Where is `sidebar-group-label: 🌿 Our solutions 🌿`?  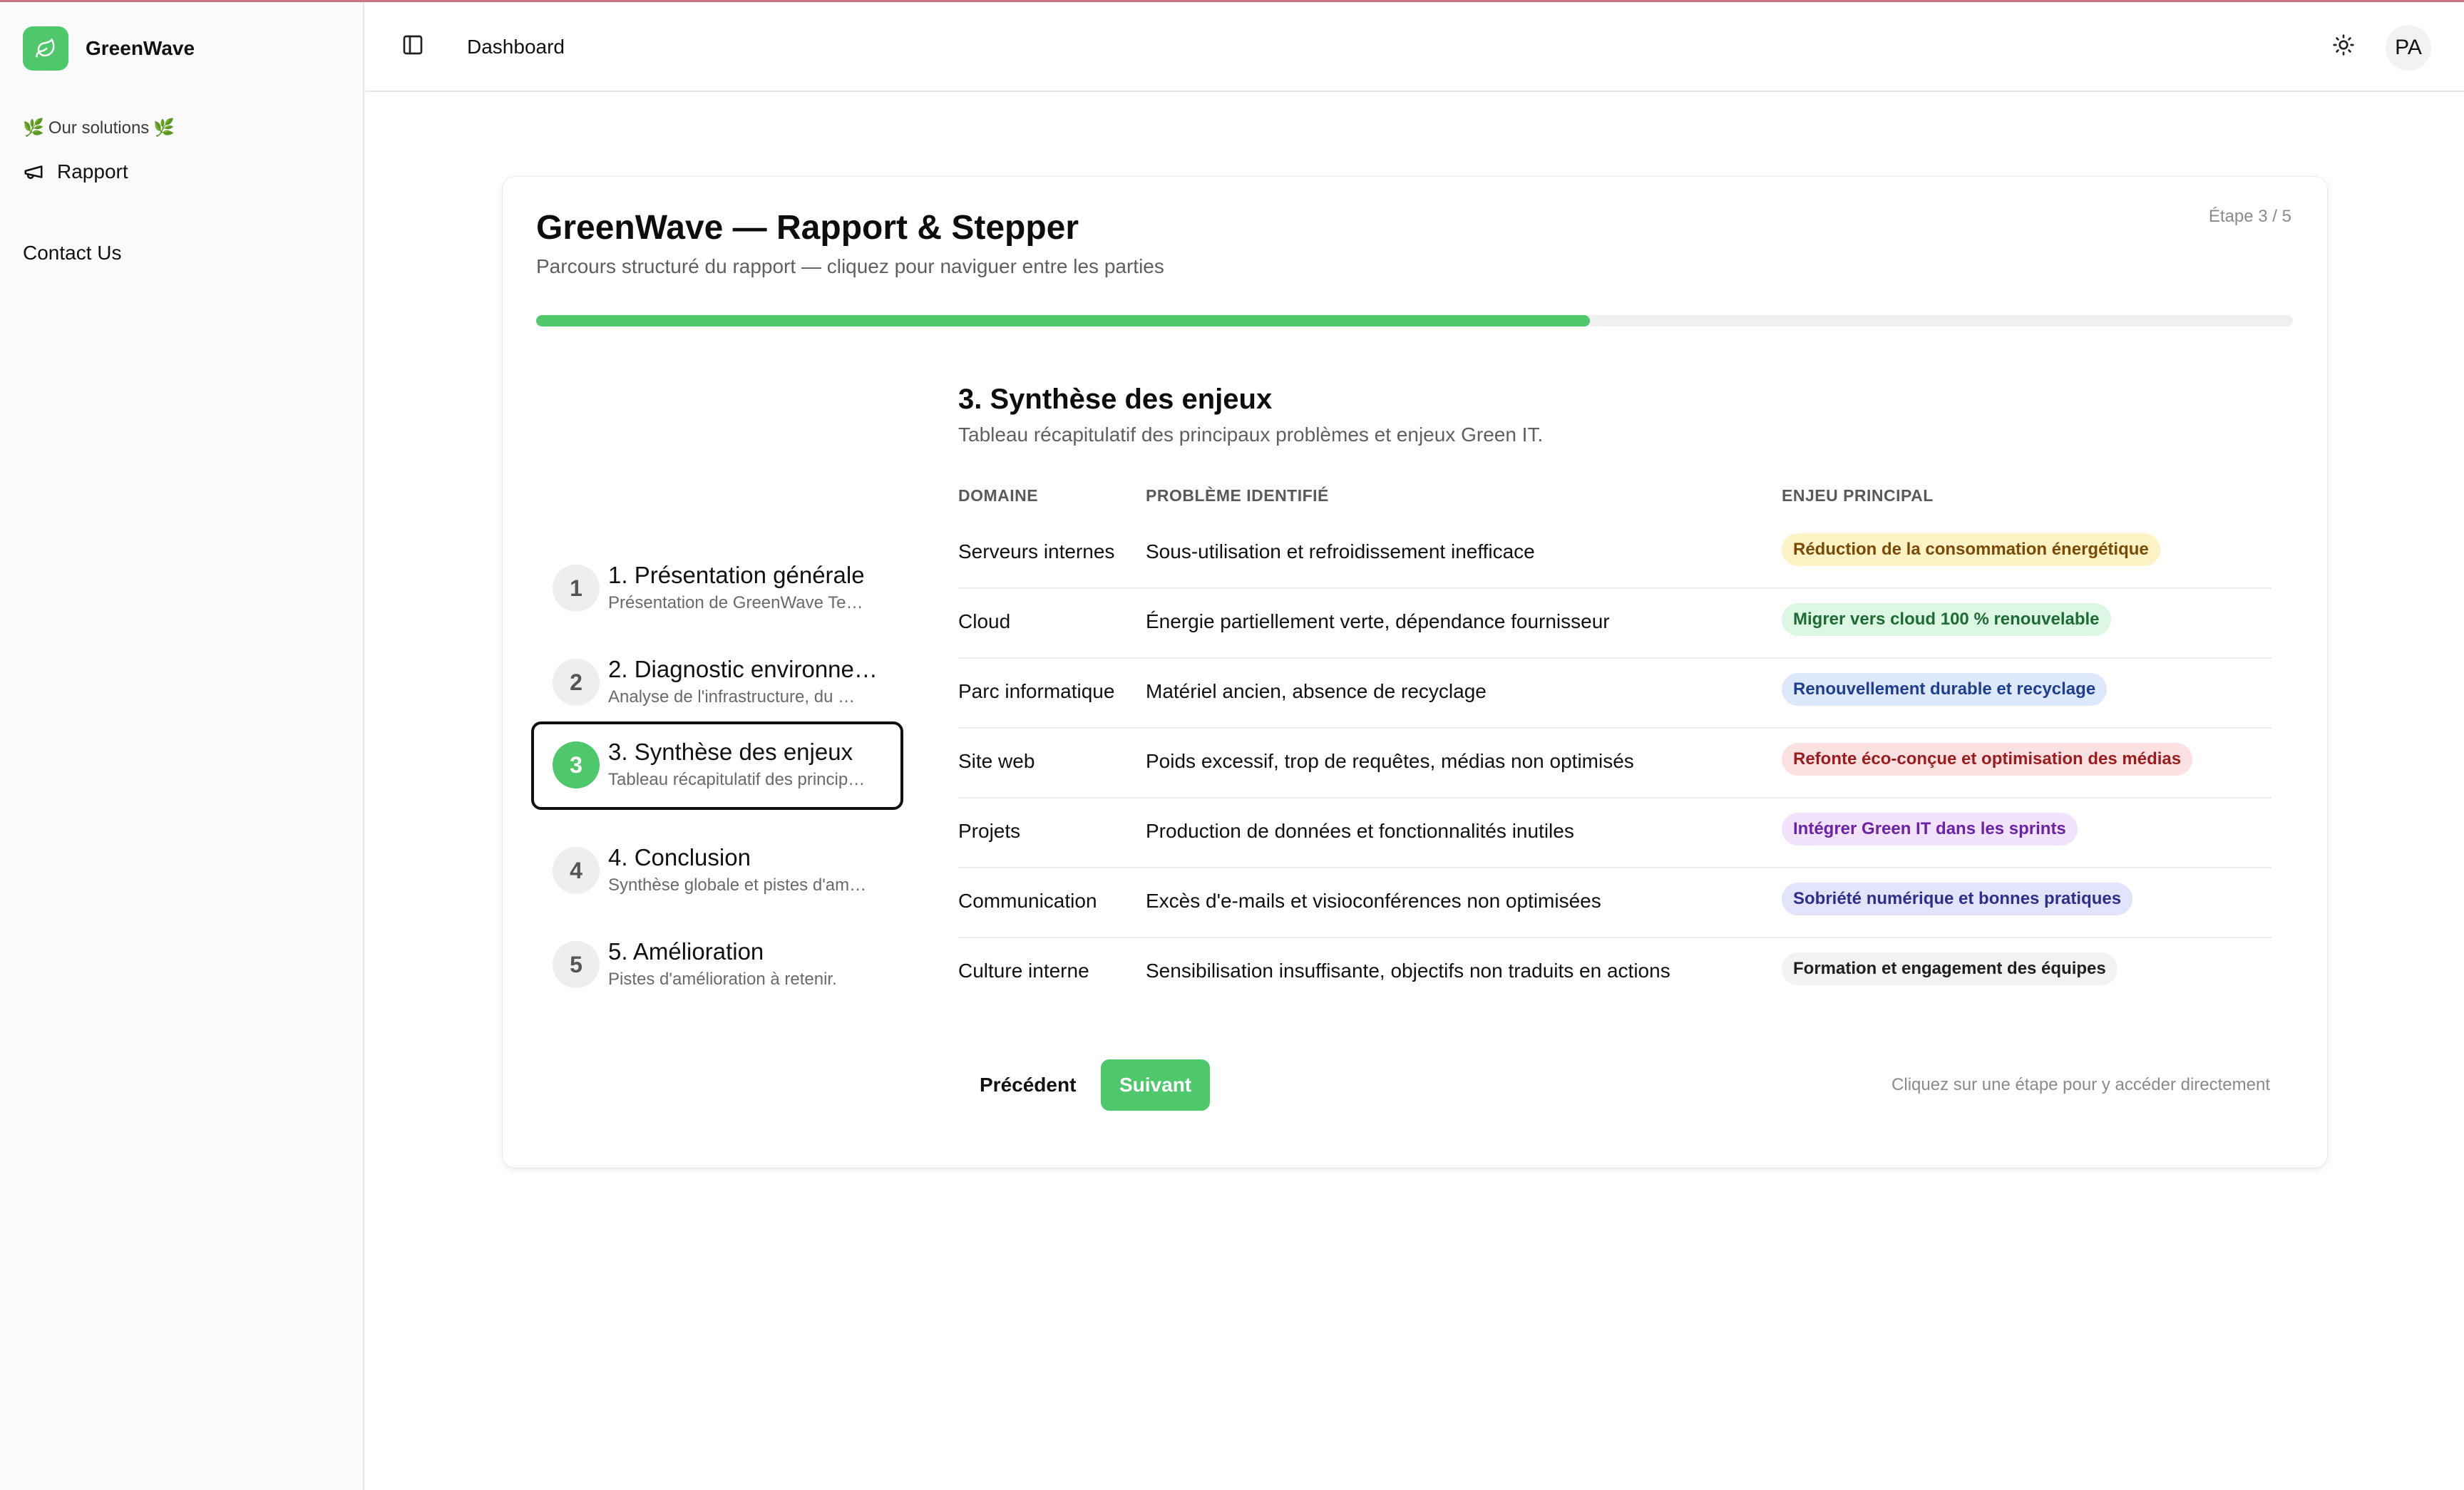 sidebar-group-label: 🌿 Our solutions 🌿 is located at coordinates (99, 128).